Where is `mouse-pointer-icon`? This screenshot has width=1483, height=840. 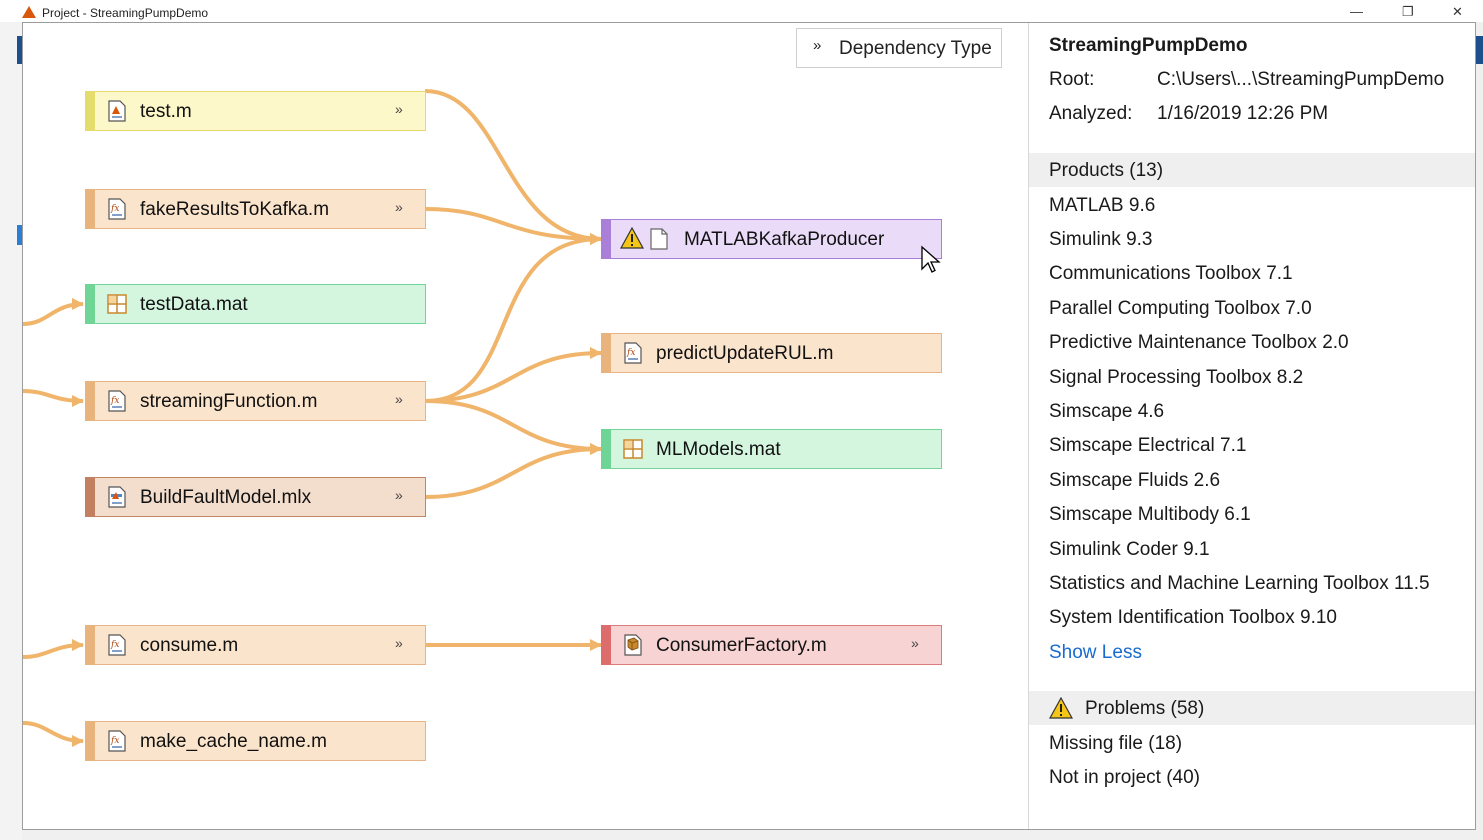 mouse-pointer-icon is located at coordinates (931, 259).